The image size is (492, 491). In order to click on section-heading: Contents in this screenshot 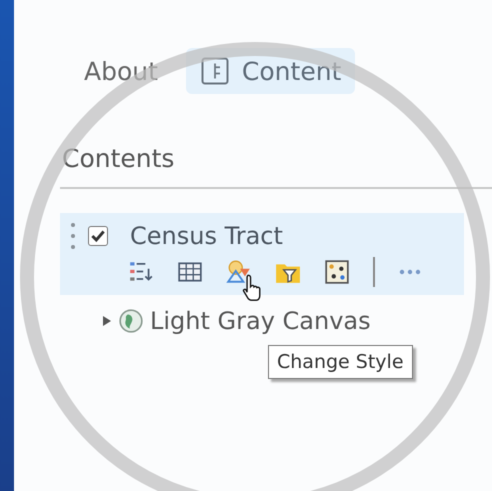, I will do `click(119, 158)`.